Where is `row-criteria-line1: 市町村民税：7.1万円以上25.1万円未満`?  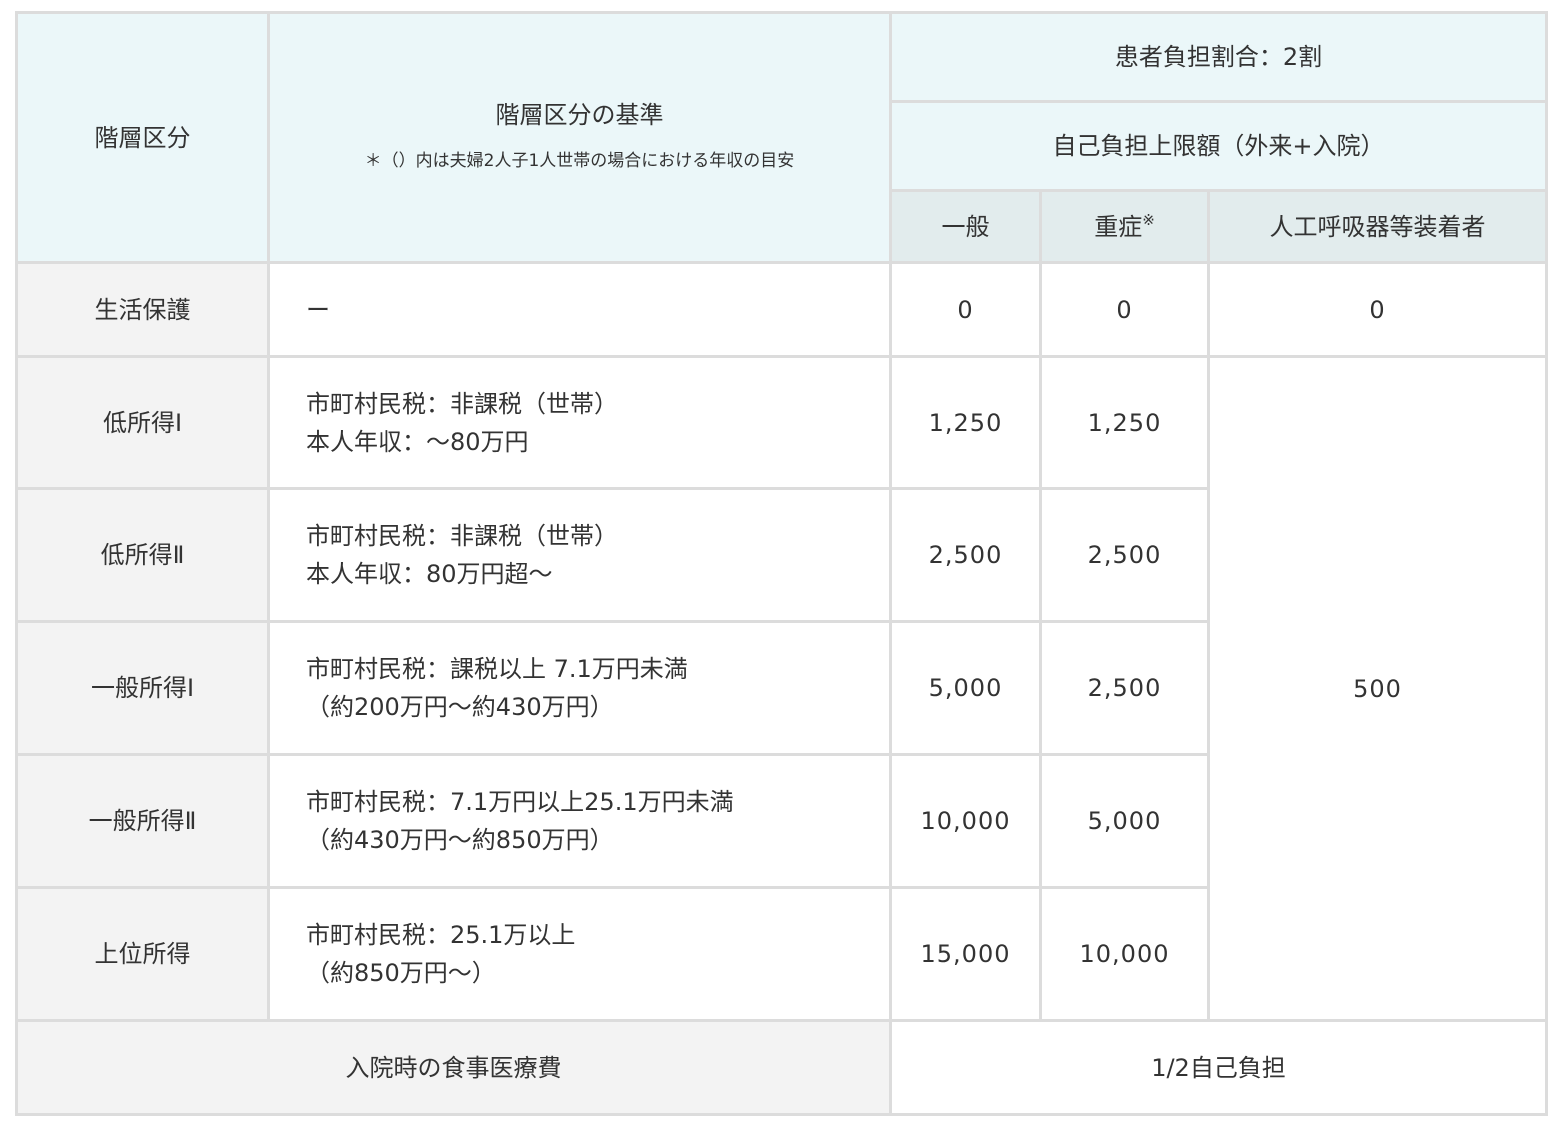
row-criteria-line1: 市町村民税：7.1万円以上25.1万円未満 is located at coordinates (520, 802).